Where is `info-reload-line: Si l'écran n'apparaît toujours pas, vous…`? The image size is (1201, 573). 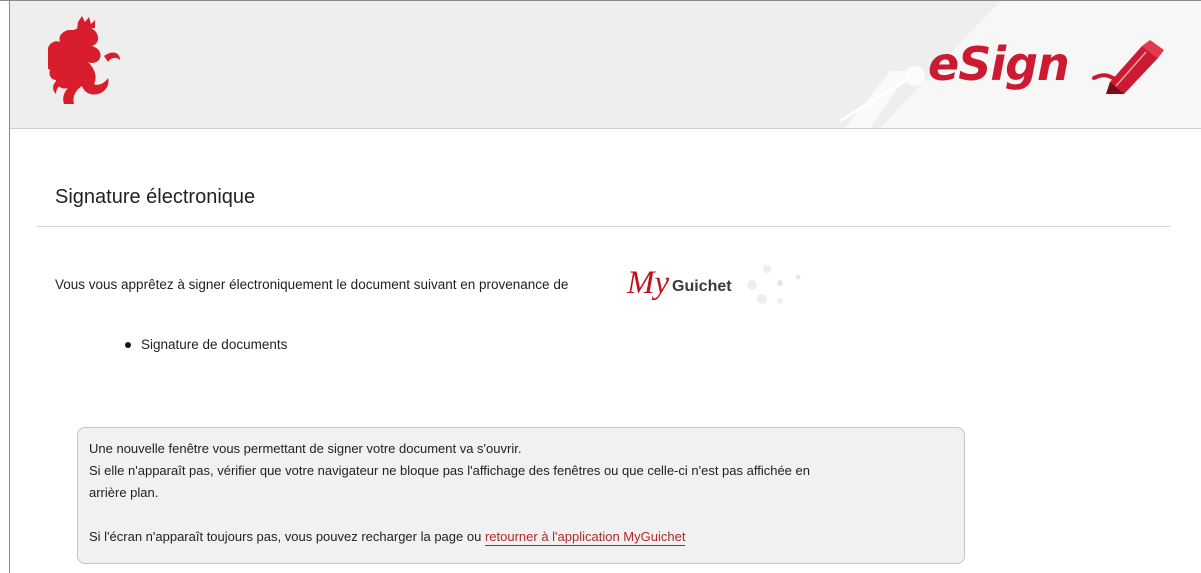 info-reload-line: Si l'écran n'apparaît toujours pas, vous… is located at coordinates (526, 537).